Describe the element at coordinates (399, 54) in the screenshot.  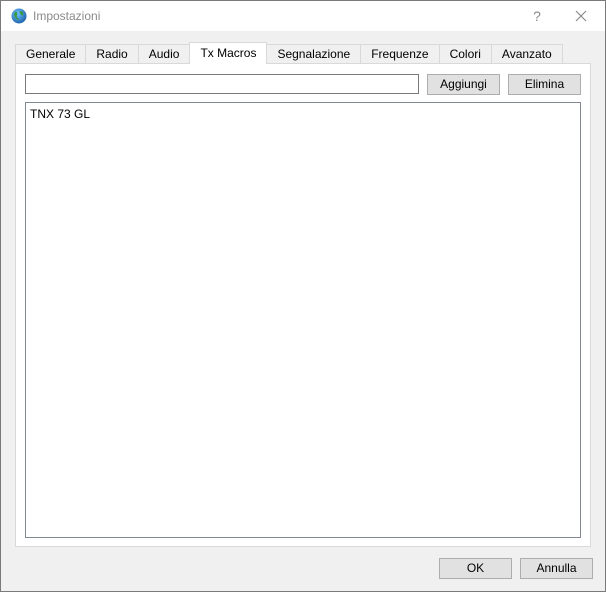
I see `tab-frequenze: Frequenze` at that location.